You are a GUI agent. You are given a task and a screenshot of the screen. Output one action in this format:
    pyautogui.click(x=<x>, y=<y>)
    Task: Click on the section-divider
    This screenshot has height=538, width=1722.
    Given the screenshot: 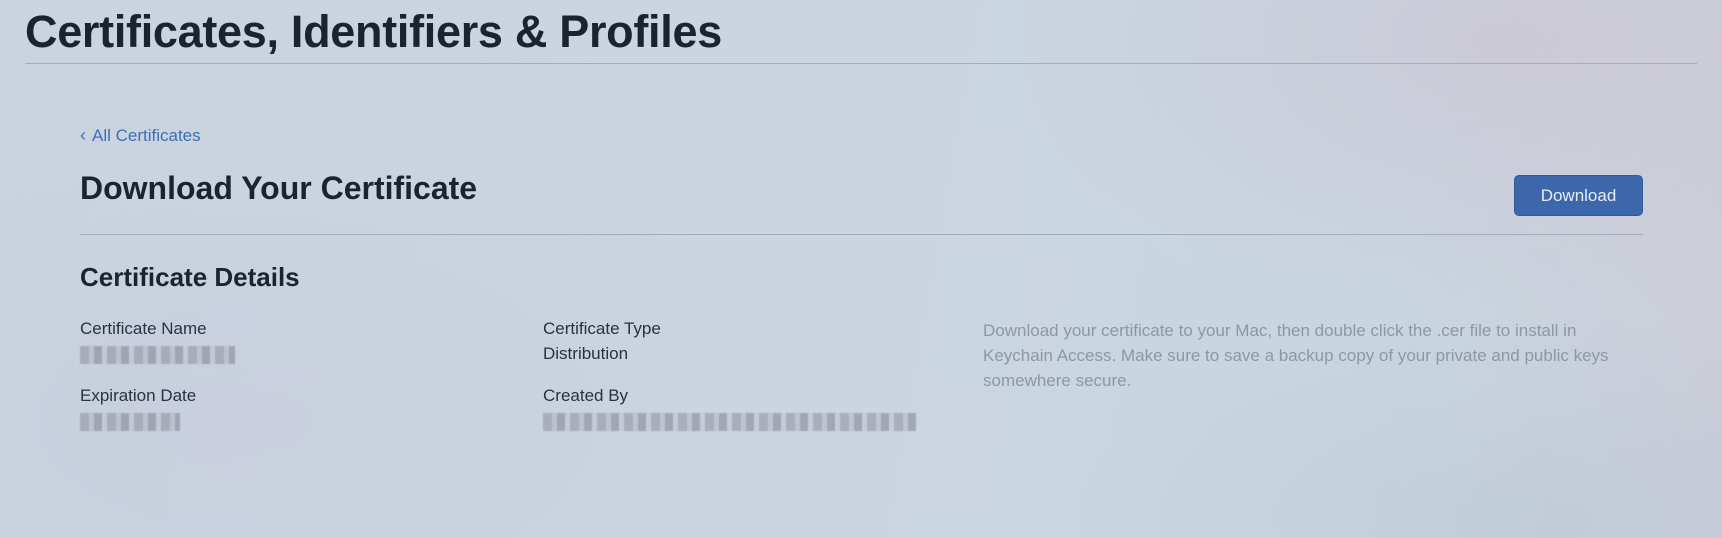 What is the action you would take?
    pyautogui.click(x=861, y=234)
    